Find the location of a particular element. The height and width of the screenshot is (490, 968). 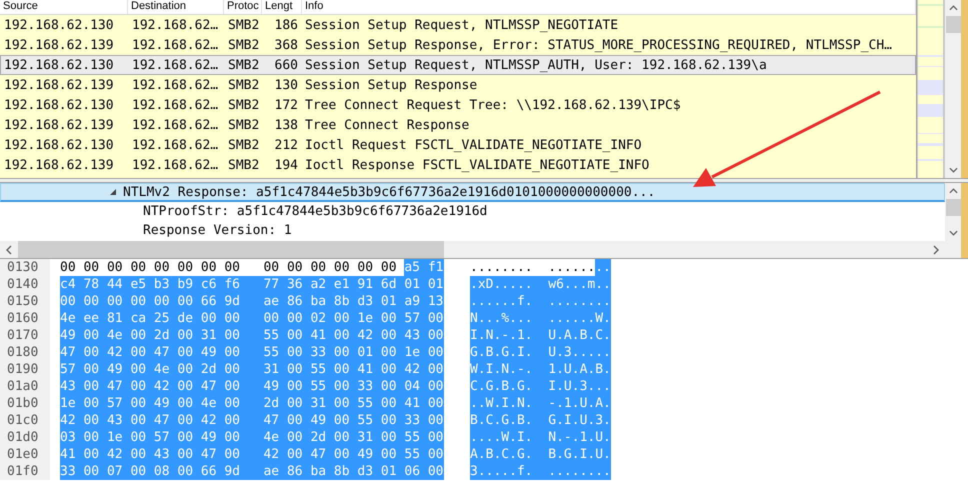

ascii-text: 3.....f. is located at coordinates (509, 471).